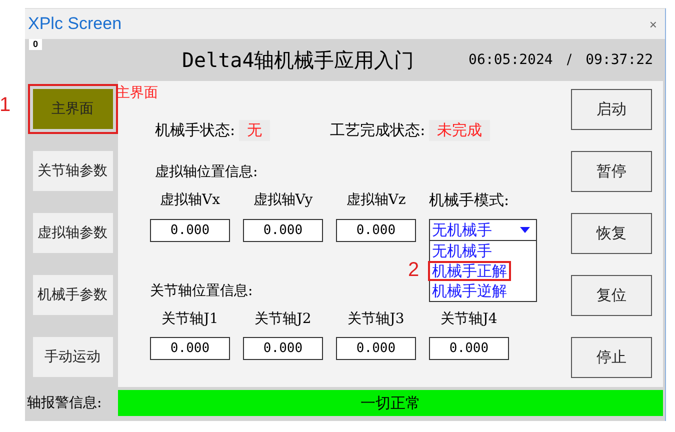 The width and height of the screenshot is (675, 432). I want to click on control-button: 暂停, so click(611, 171).